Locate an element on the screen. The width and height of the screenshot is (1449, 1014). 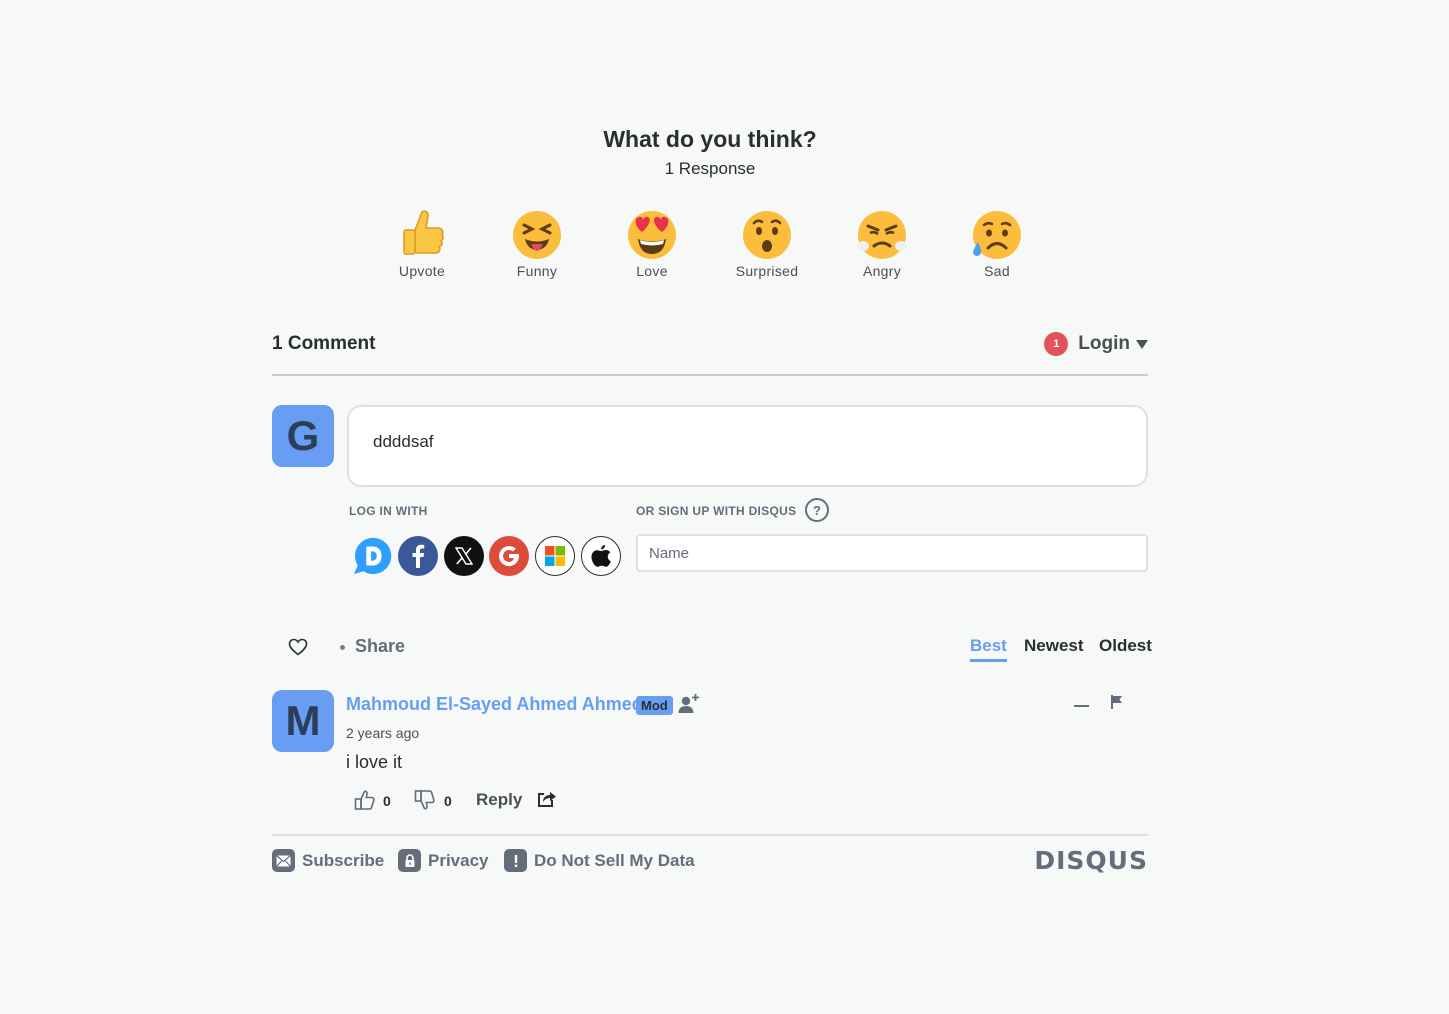
login-menu: 1 Login is located at coordinates (1096, 344).